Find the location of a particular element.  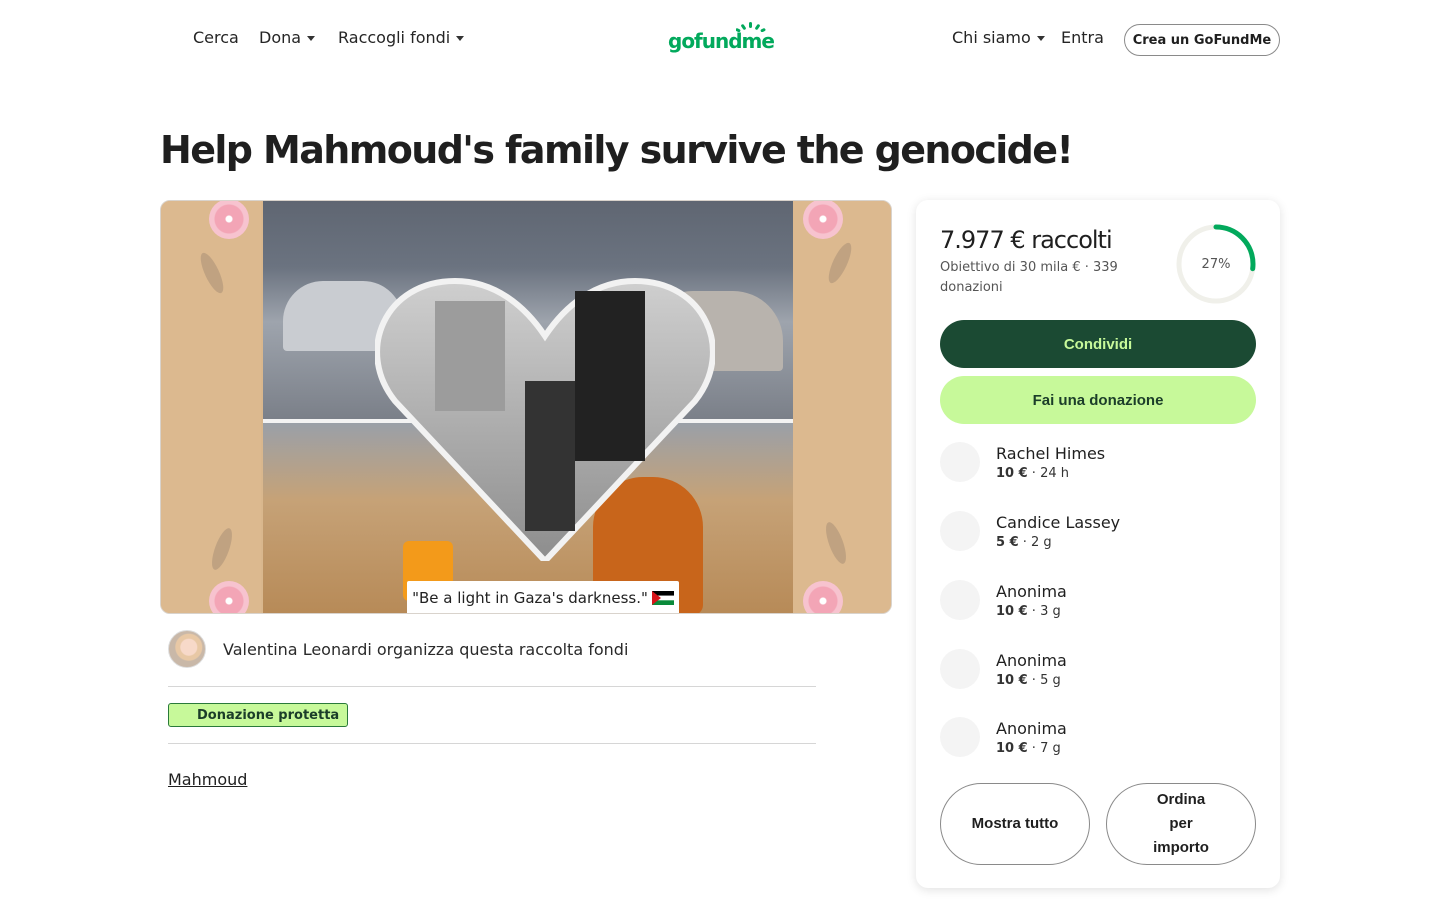

shield-check-icon is located at coordinates (184, 715).